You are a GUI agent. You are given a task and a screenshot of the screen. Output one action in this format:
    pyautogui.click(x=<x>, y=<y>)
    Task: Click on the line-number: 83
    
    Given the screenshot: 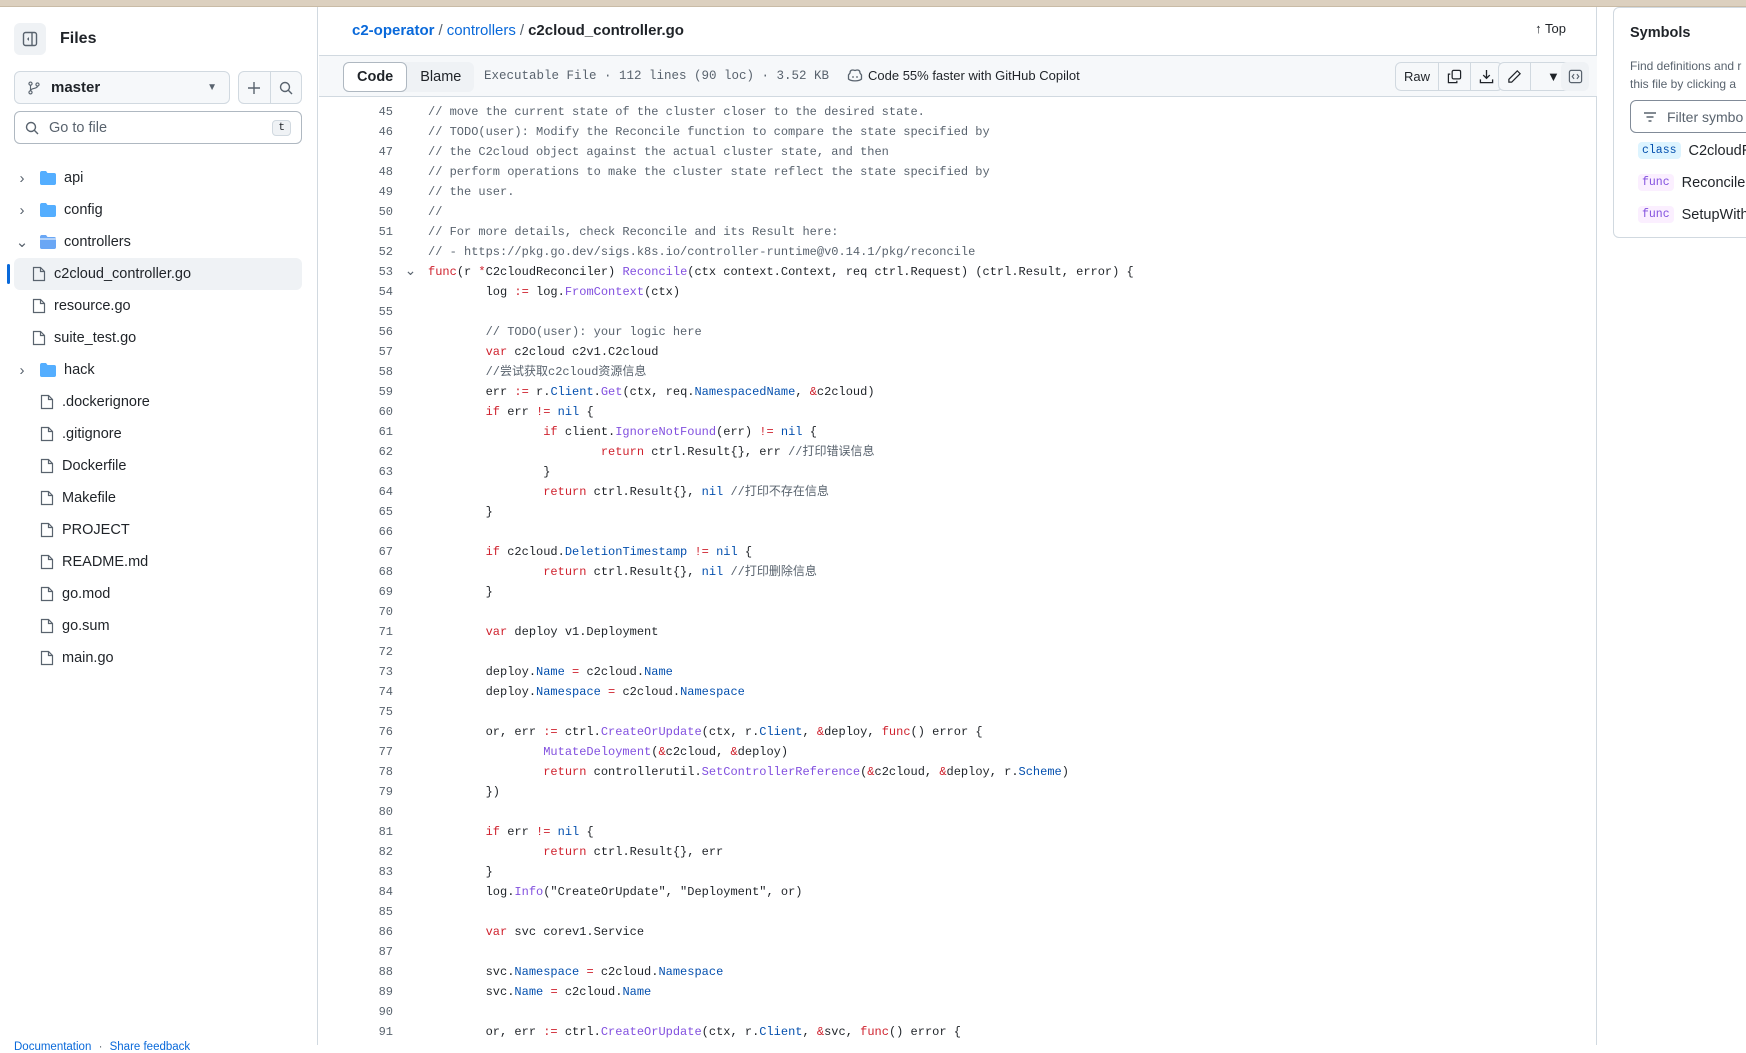 What is the action you would take?
    pyautogui.click(x=356, y=872)
    